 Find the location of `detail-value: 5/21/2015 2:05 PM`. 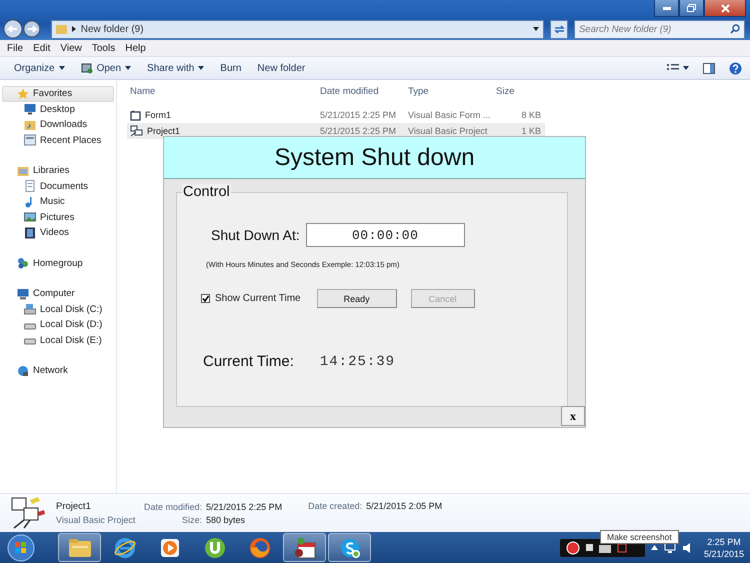

detail-value: 5/21/2015 2:05 PM is located at coordinates (404, 506).